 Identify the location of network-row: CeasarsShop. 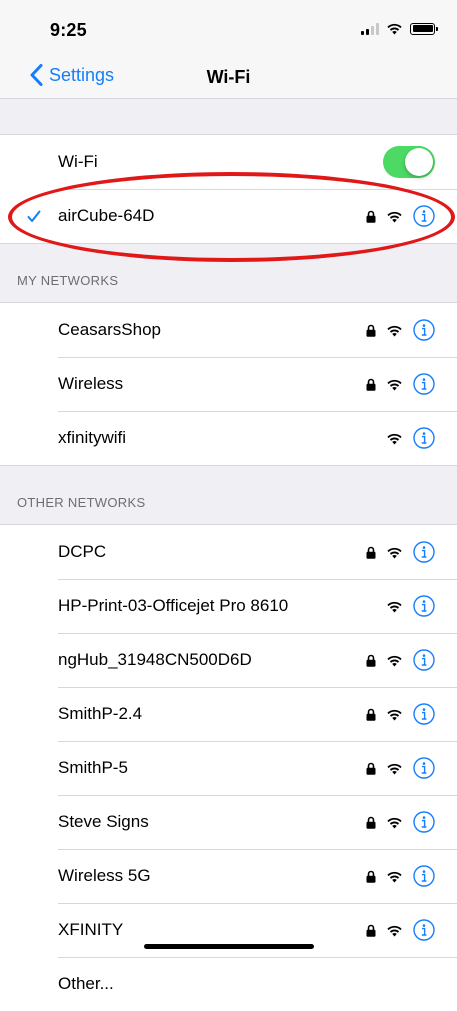
(228, 330).